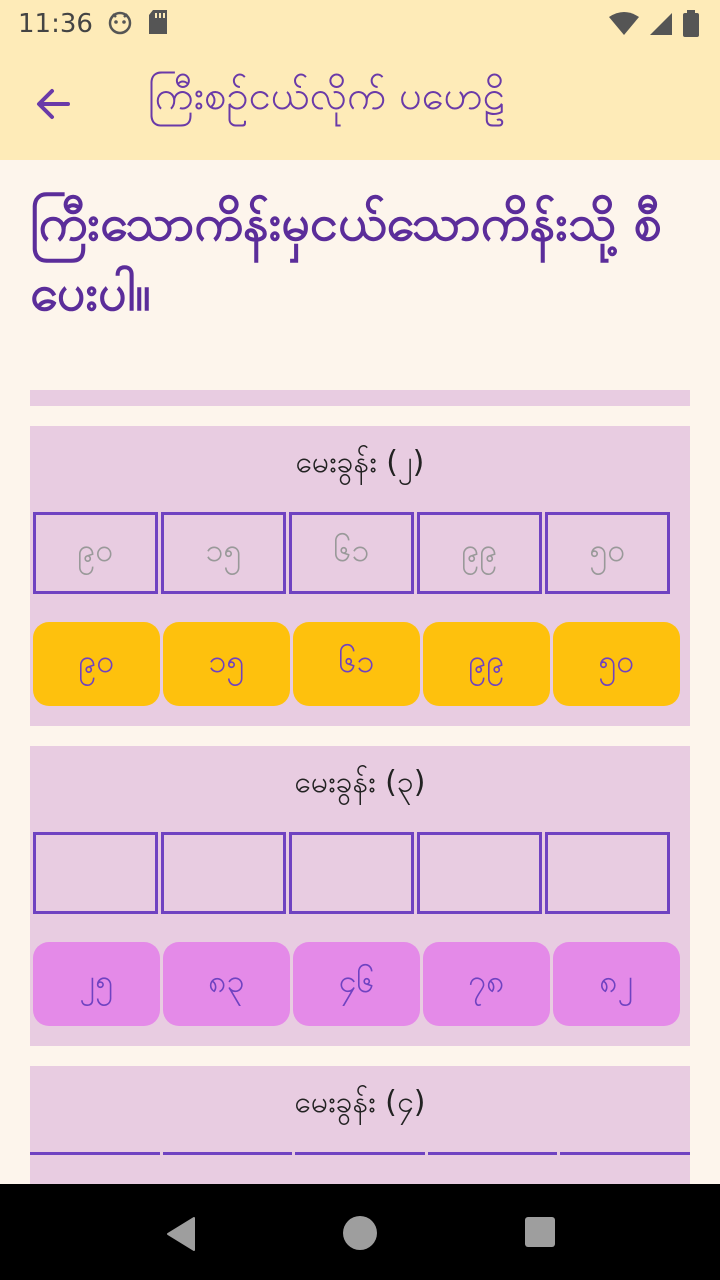  Describe the element at coordinates (607, 553) in the screenshot. I see `answer-slot: ၅၀` at that location.